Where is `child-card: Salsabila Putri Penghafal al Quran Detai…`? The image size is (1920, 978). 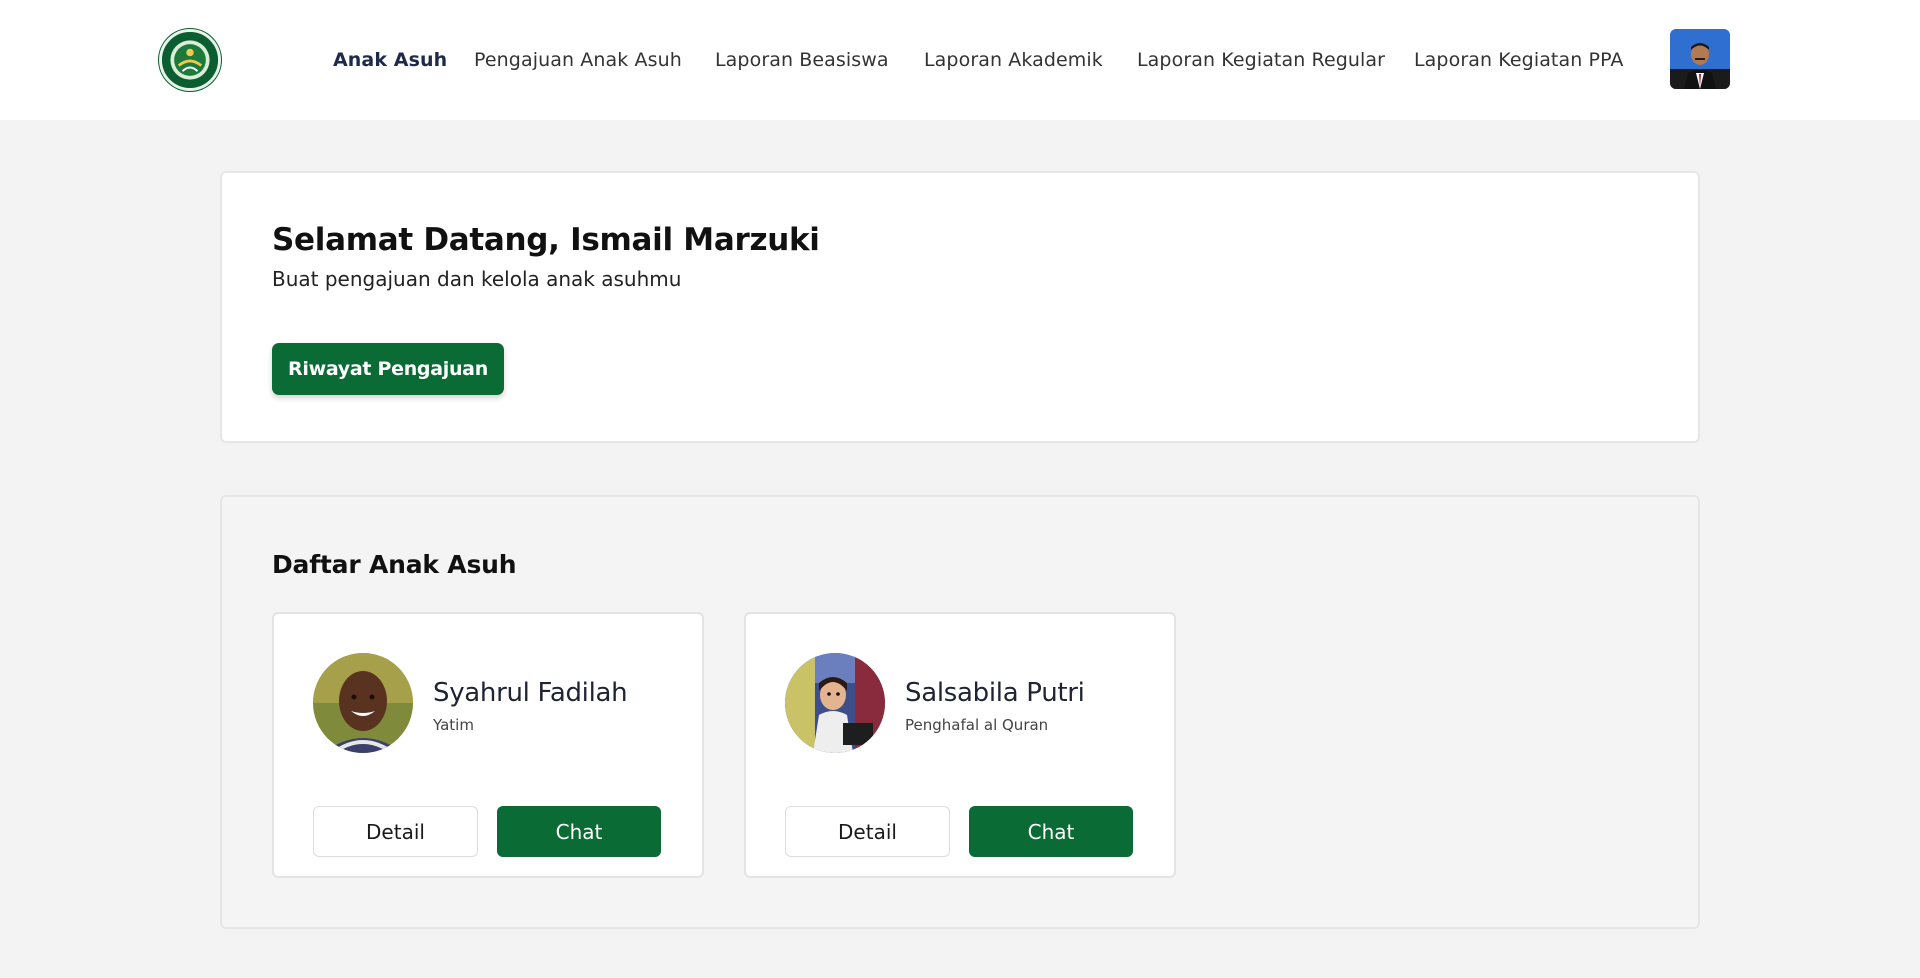 child-card: Salsabila Putri Penghafal al Quran Detai… is located at coordinates (960, 745).